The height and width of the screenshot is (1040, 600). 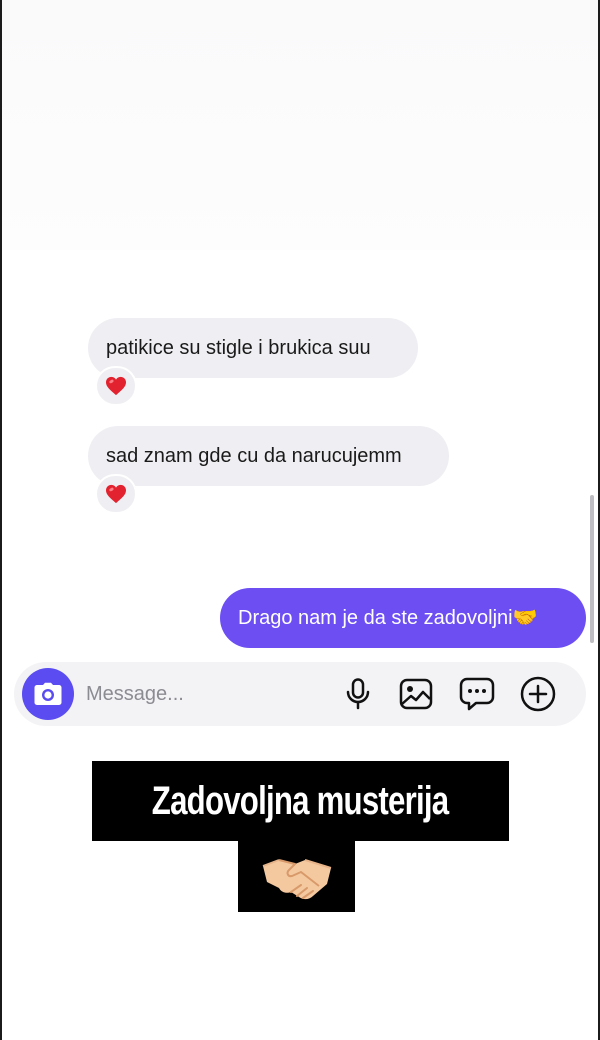 I want to click on sticker-icon, so click(x=477, y=694).